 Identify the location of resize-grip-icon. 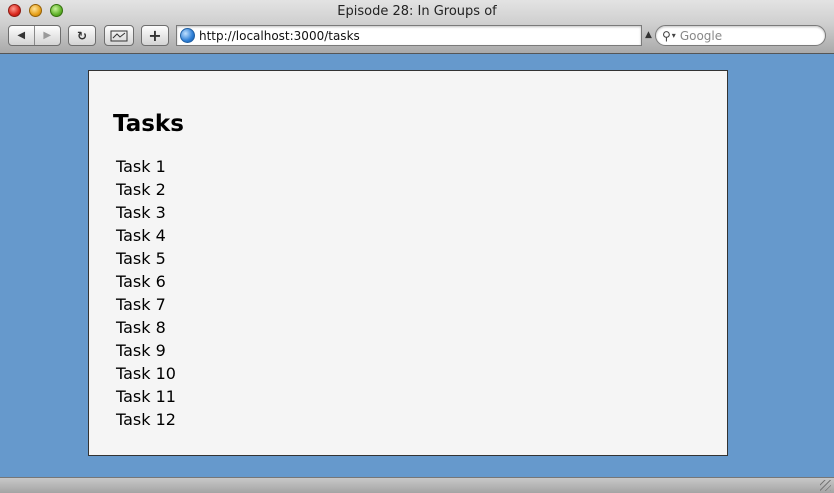
(825, 485).